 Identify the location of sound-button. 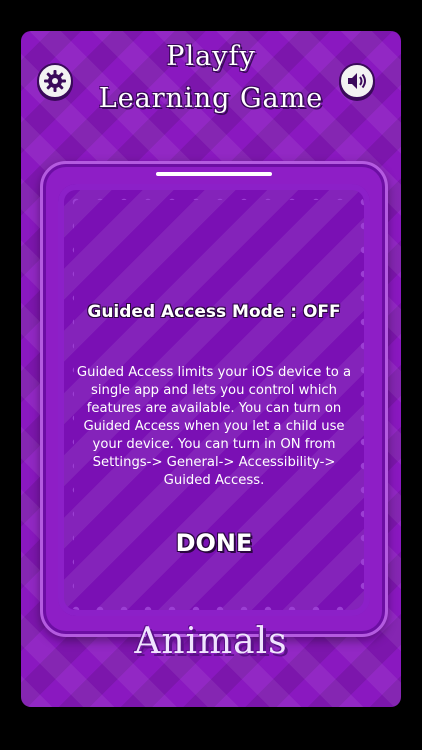
(357, 81).